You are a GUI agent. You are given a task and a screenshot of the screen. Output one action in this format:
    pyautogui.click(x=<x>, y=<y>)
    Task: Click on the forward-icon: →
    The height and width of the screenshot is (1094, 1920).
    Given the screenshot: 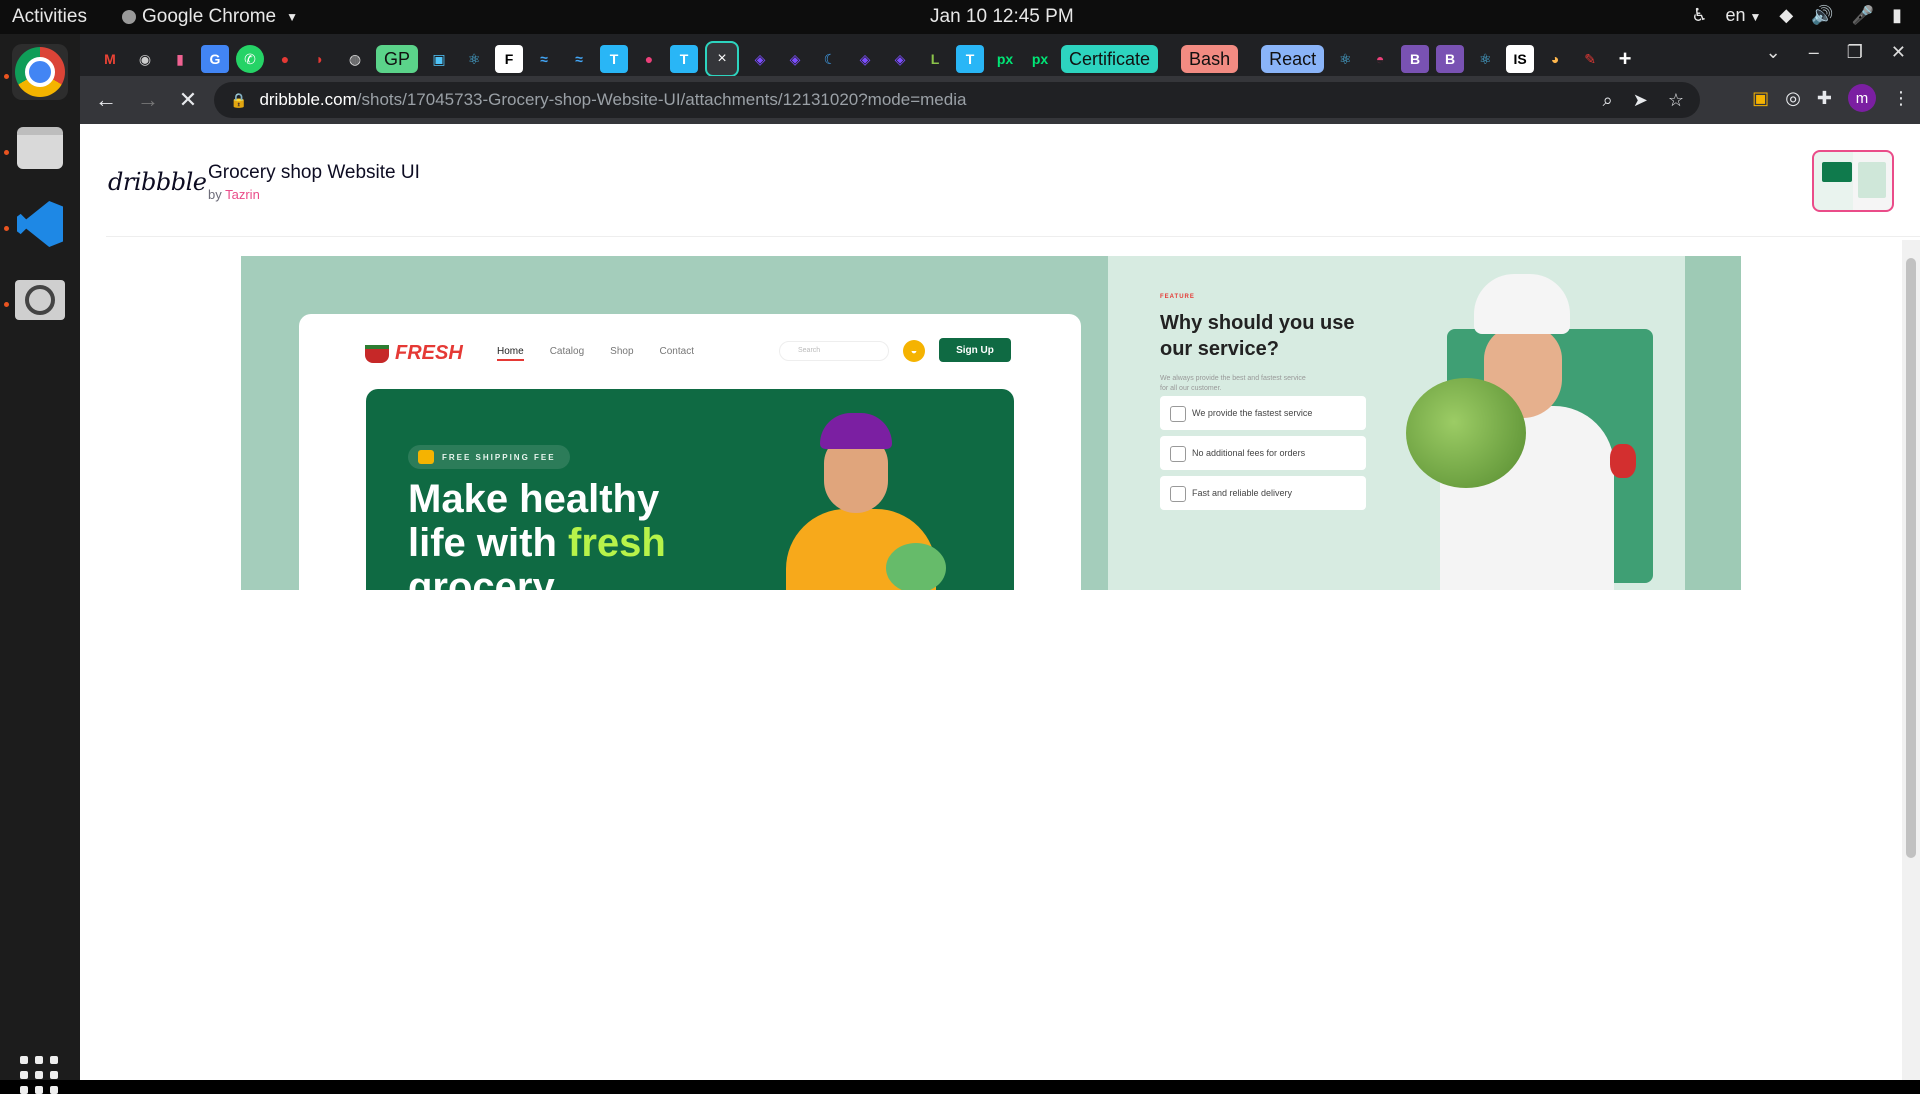 What is the action you would take?
    pyautogui.click(x=148, y=100)
    